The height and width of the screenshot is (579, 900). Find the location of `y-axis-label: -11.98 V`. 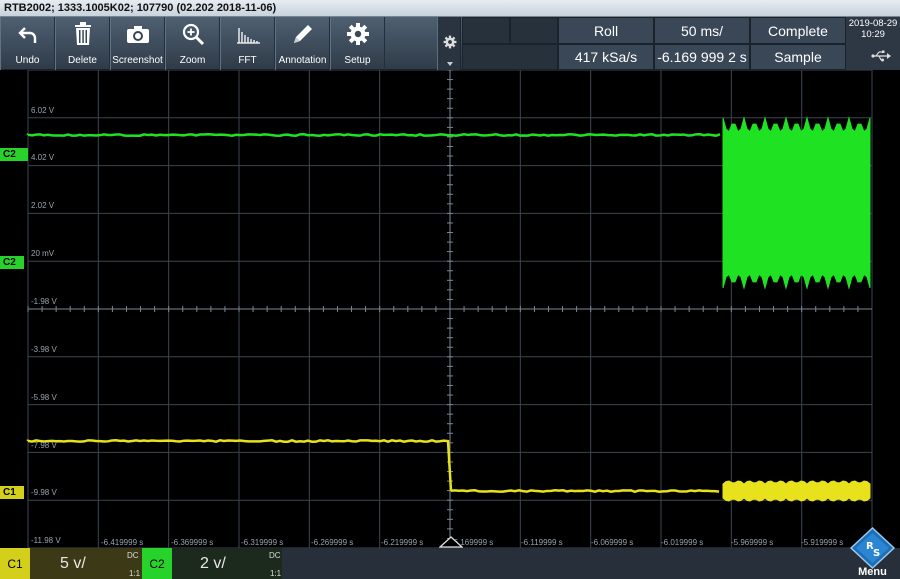

y-axis-label: -11.98 V is located at coordinates (46, 540).